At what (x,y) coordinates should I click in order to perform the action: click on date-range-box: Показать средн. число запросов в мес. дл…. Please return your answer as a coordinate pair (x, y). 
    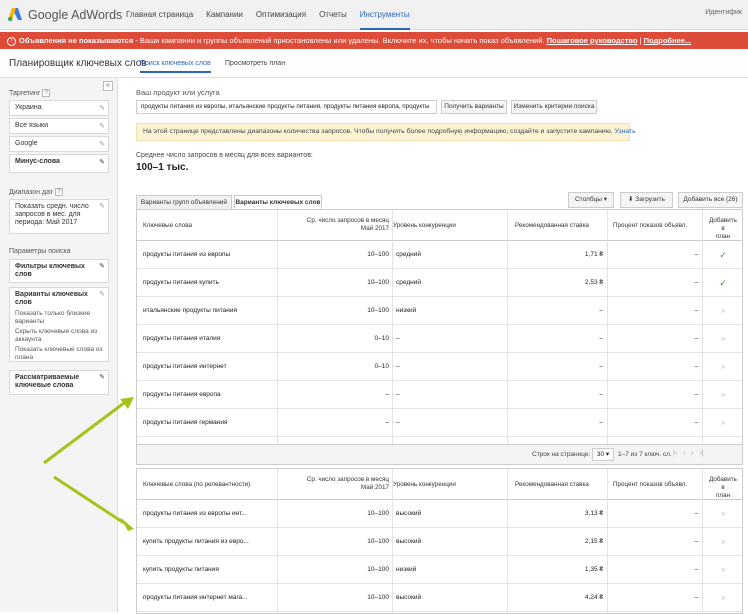
    Looking at the image, I should click on (59, 216).